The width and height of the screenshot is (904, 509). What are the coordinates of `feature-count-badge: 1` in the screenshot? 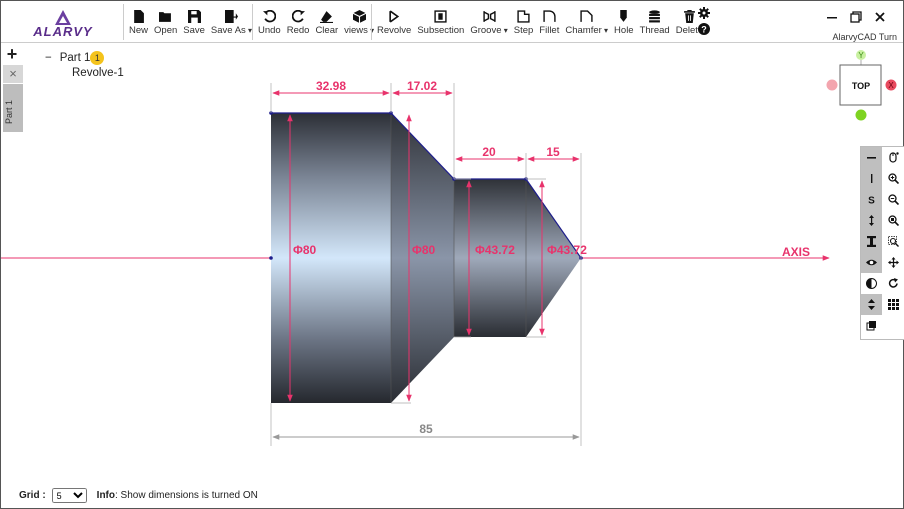 It's located at (97, 58).